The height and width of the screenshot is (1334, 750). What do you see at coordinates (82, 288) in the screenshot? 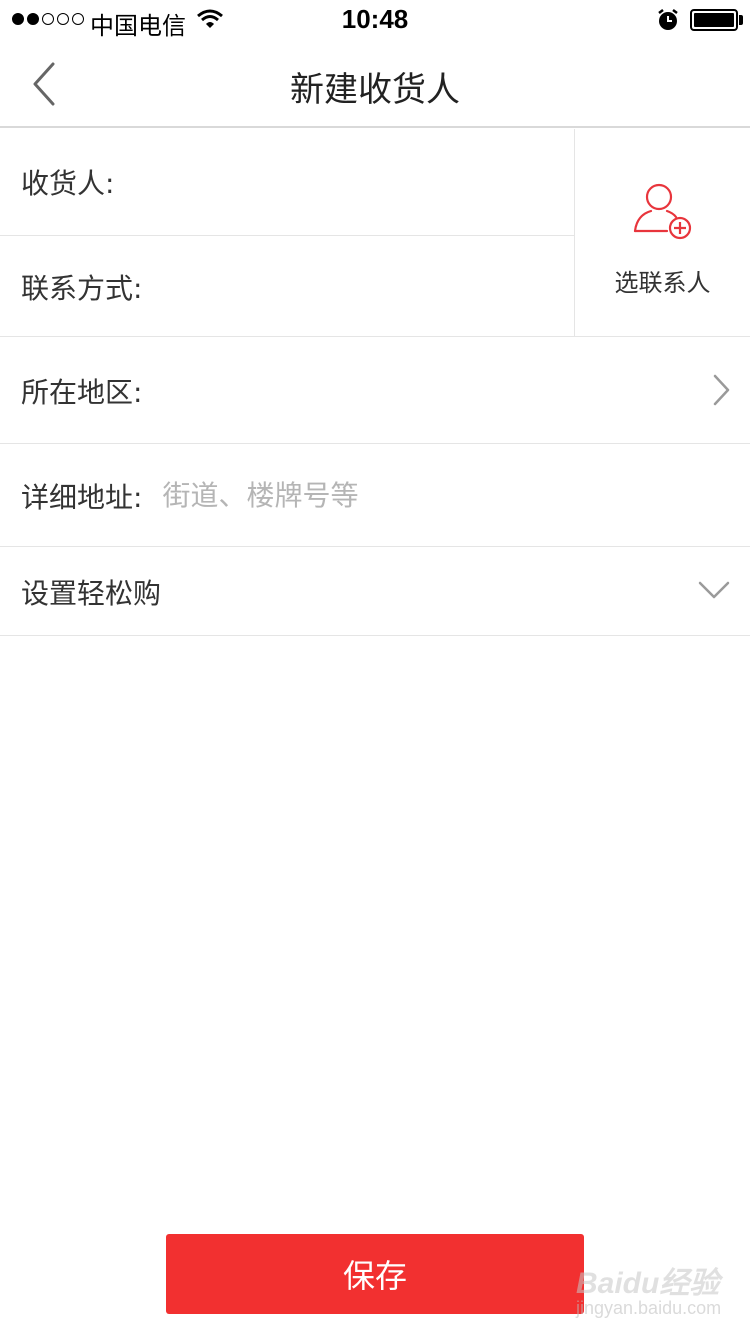
I see `phone-label: 联系方式:` at bounding box center [82, 288].